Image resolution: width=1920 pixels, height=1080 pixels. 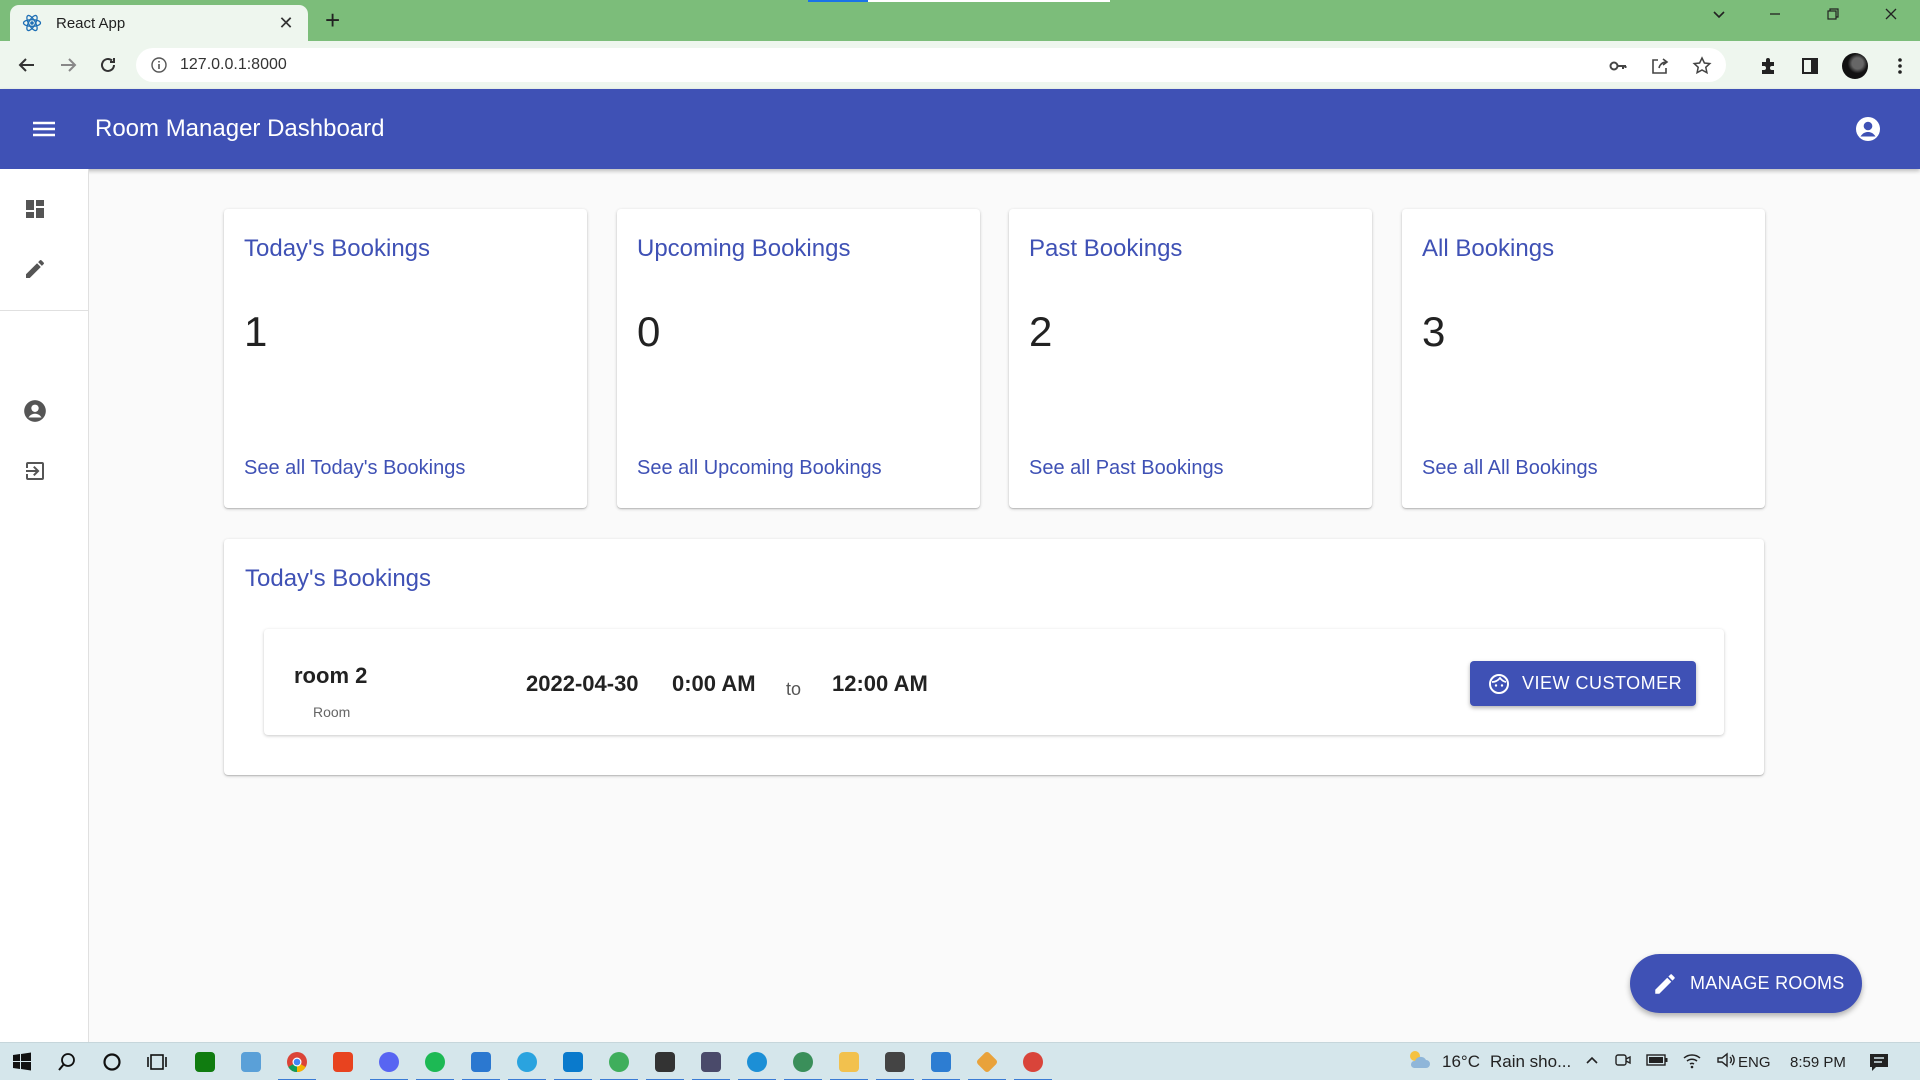 What do you see at coordinates (331, 675) in the screenshot?
I see `room-name: room 2` at bounding box center [331, 675].